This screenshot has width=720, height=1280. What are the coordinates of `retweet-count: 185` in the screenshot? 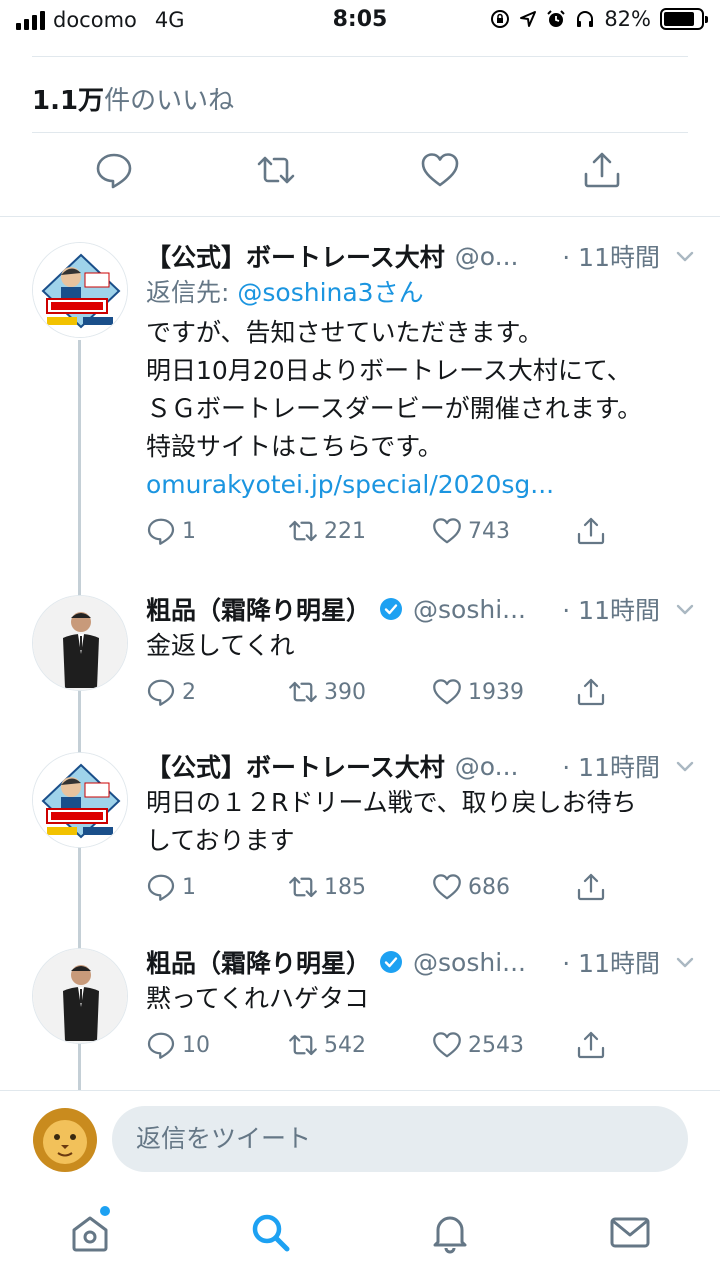 It's located at (345, 887).